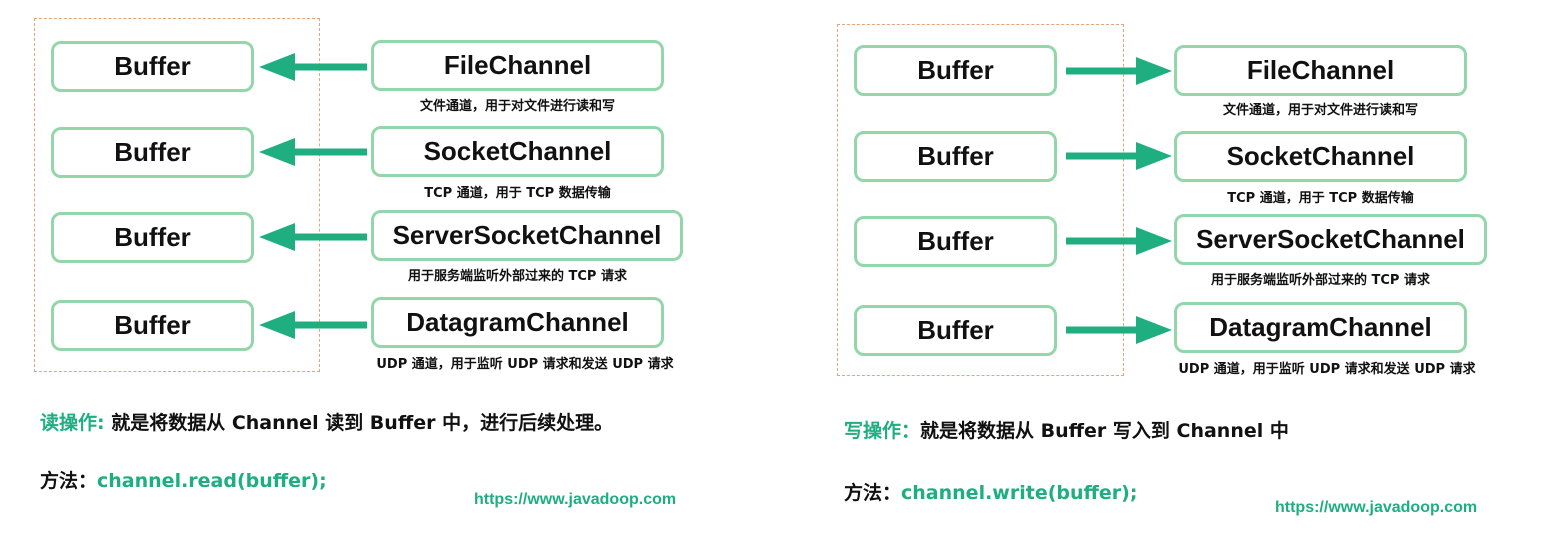 The image size is (1558, 533). What do you see at coordinates (873, 493) in the screenshot?
I see `write-method-label: 方法：` at bounding box center [873, 493].